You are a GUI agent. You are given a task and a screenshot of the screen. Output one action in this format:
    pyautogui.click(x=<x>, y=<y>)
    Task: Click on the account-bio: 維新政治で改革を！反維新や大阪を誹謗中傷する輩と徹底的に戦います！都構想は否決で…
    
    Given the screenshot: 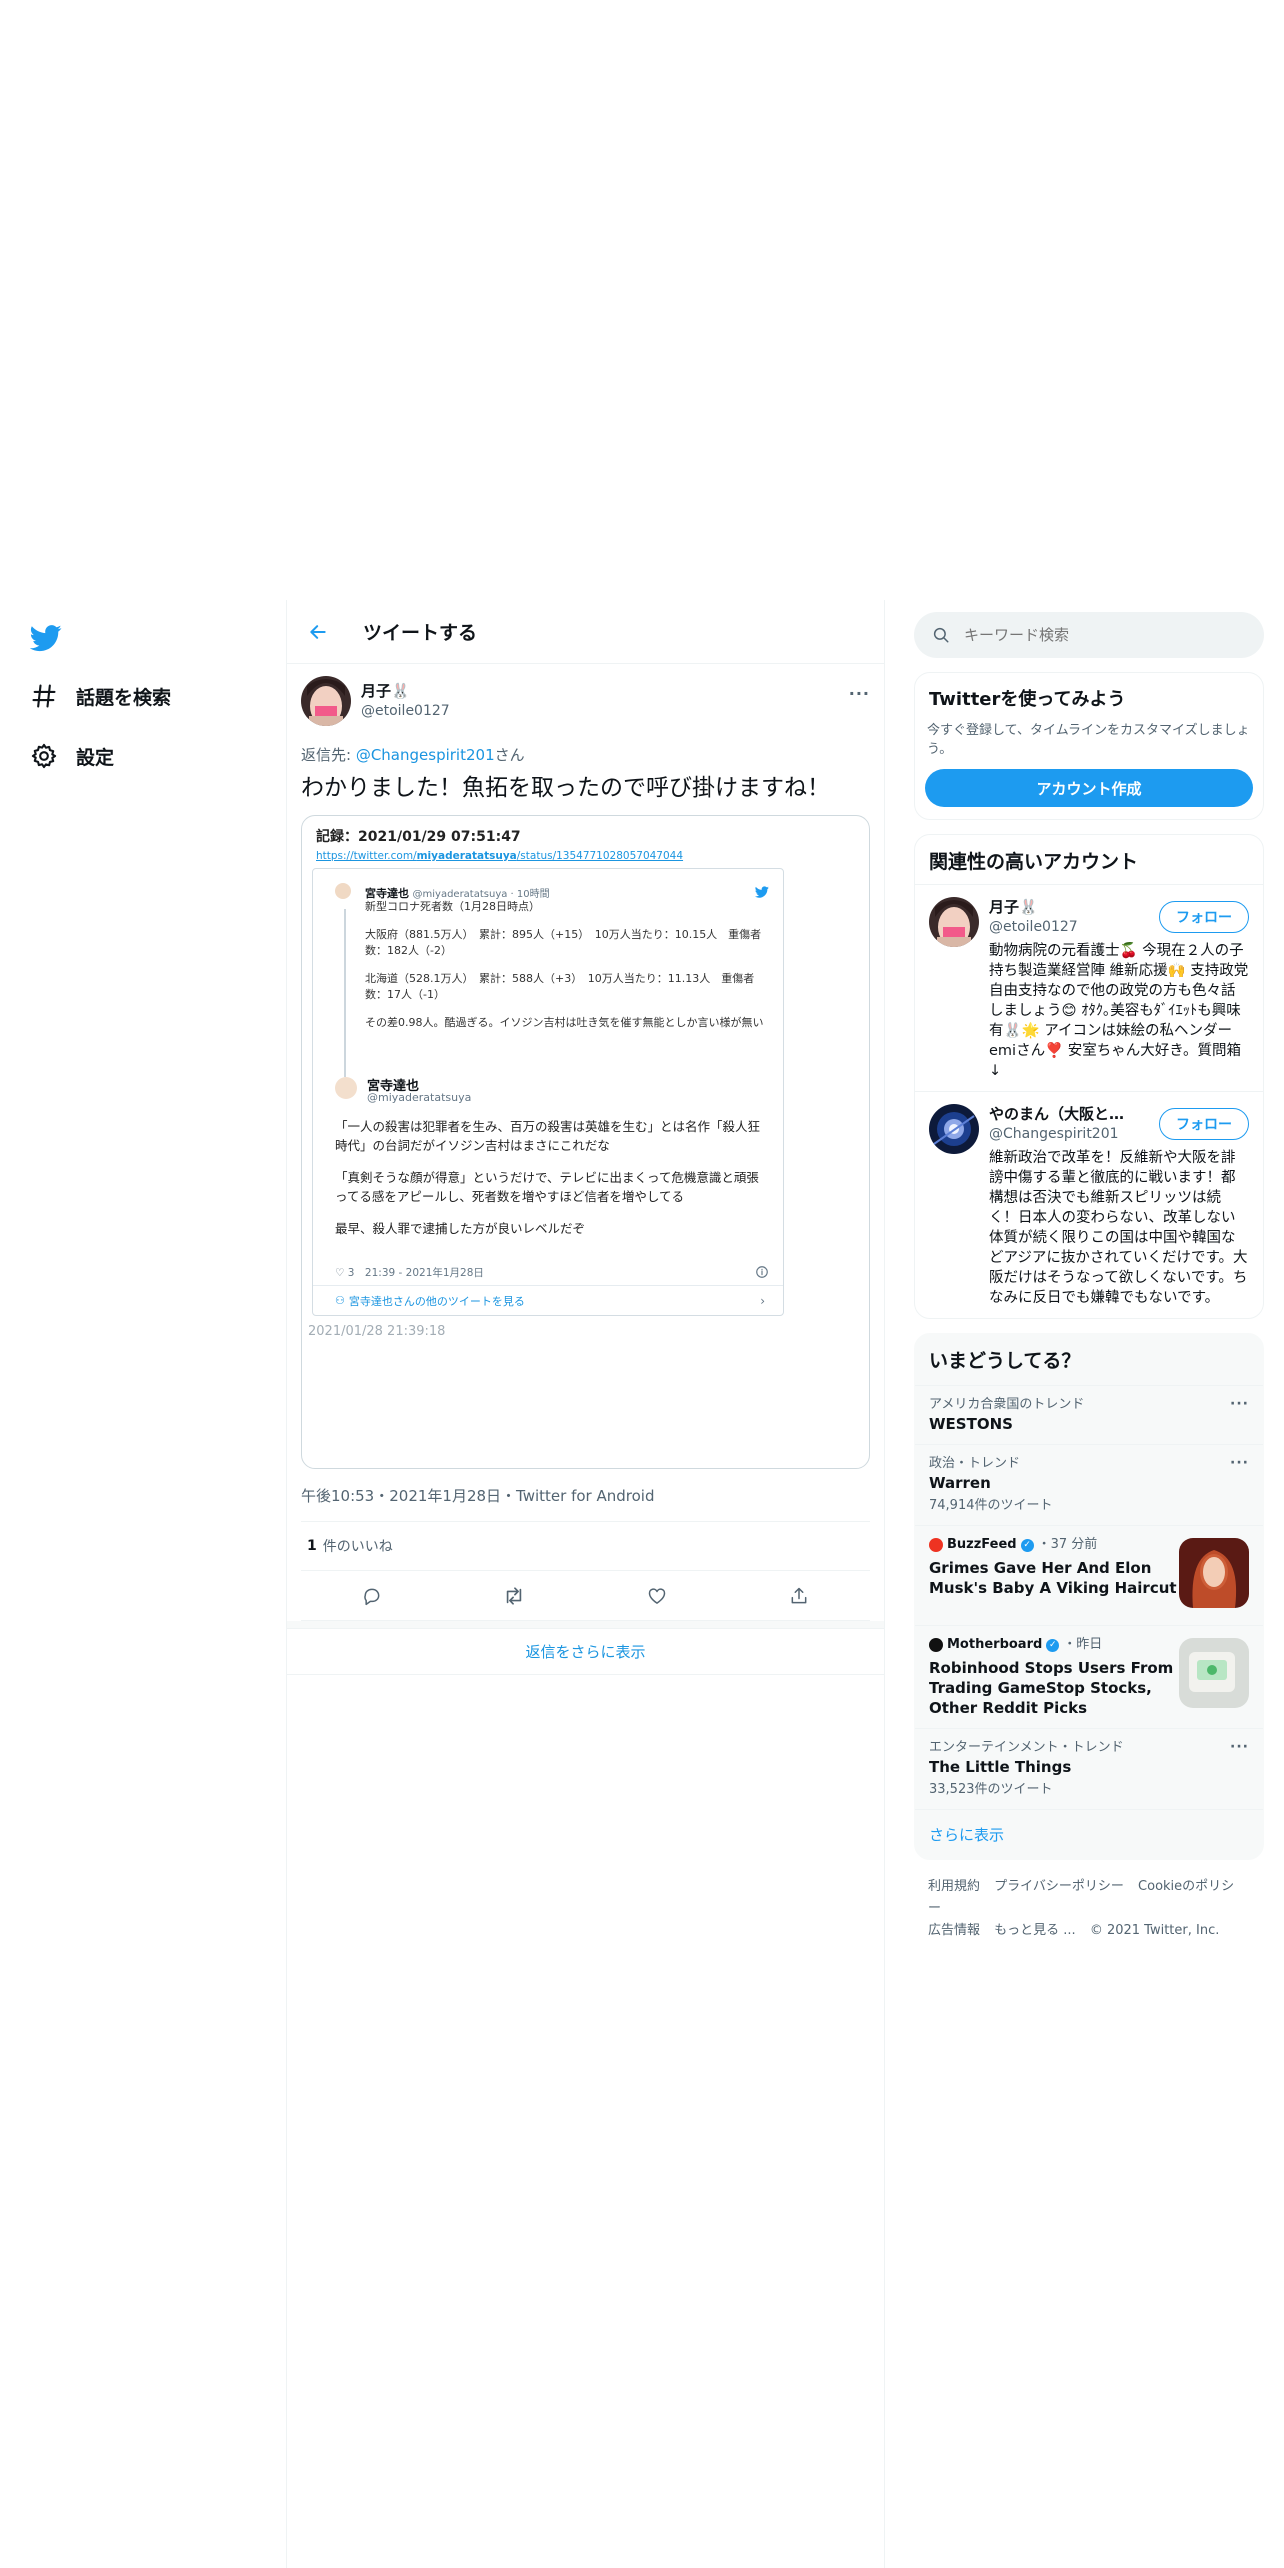 What is the action you would take?
    pyautogui.click(x=1118, y=1228)
    